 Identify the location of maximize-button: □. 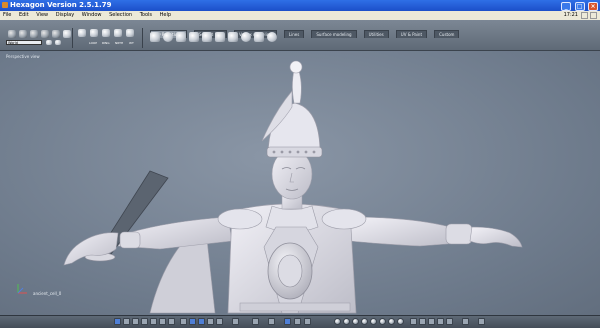
(579, 6).